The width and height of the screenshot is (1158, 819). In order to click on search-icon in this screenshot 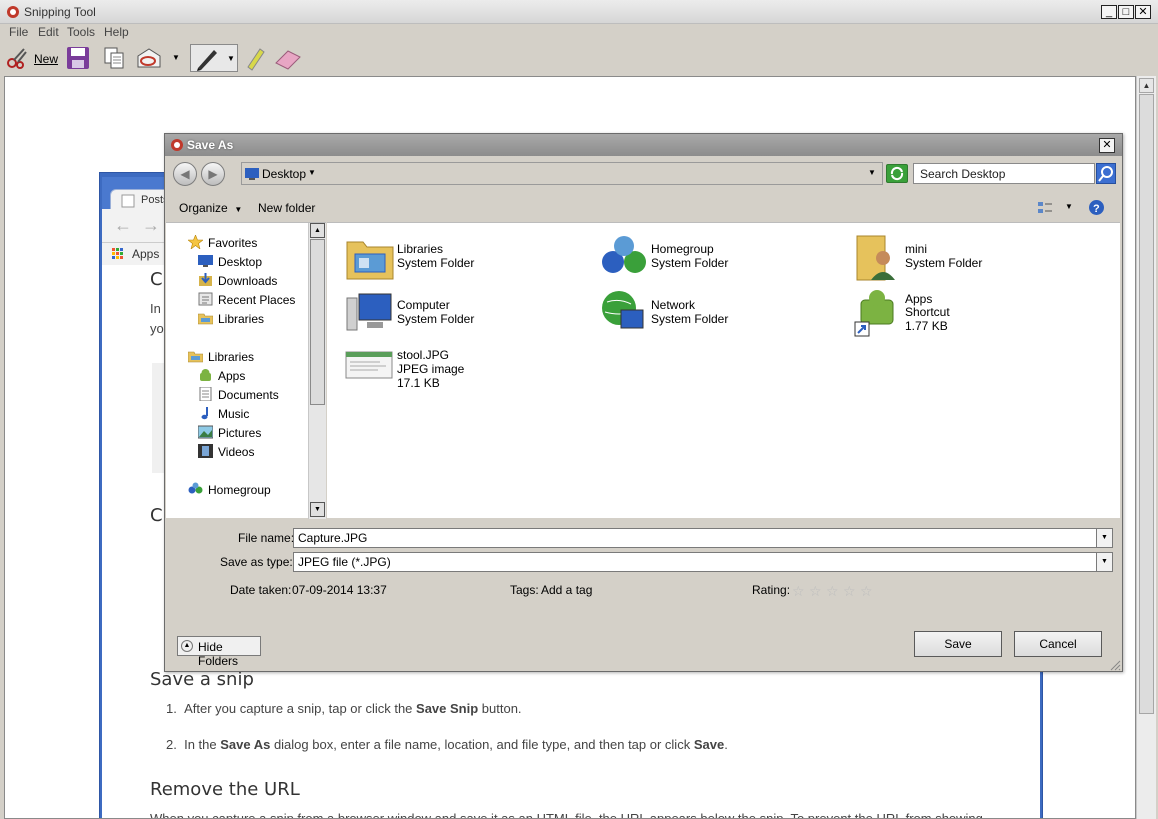, I will do `click(1105, 174)`.